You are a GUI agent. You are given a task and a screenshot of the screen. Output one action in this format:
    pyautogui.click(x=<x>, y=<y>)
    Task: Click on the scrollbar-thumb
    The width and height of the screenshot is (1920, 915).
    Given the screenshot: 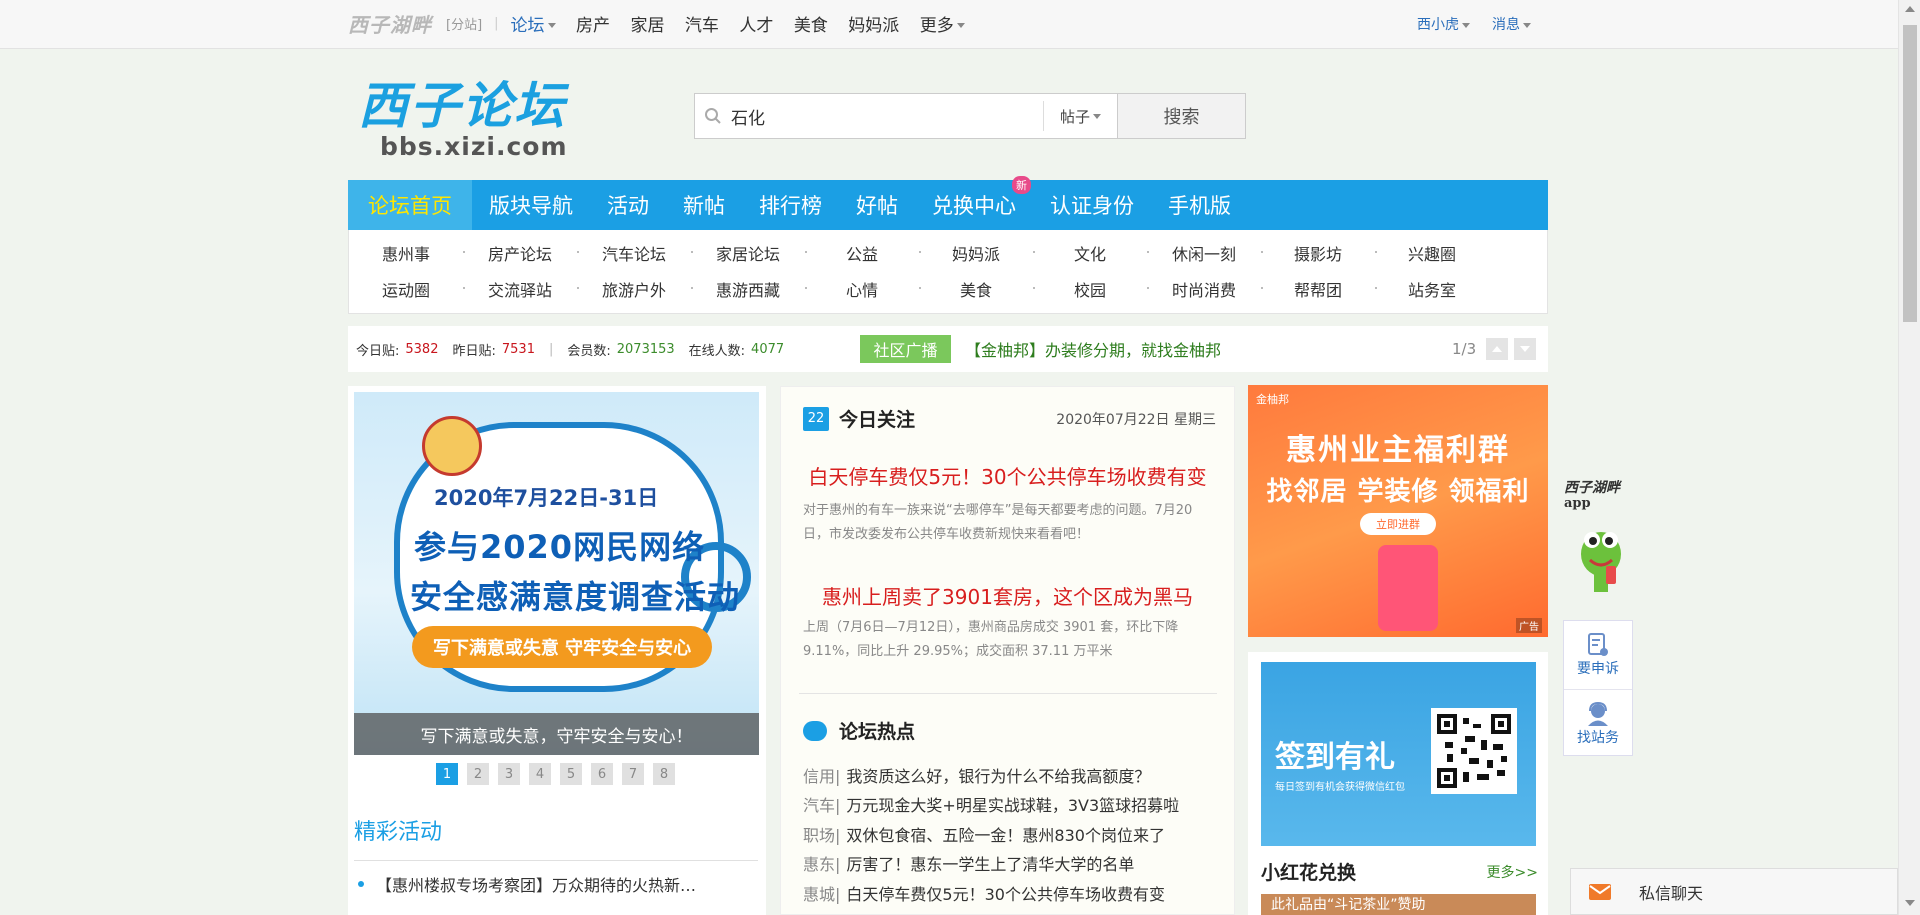 What is the action you would take?
    pyautogui.click(x=1910, y=173)
    